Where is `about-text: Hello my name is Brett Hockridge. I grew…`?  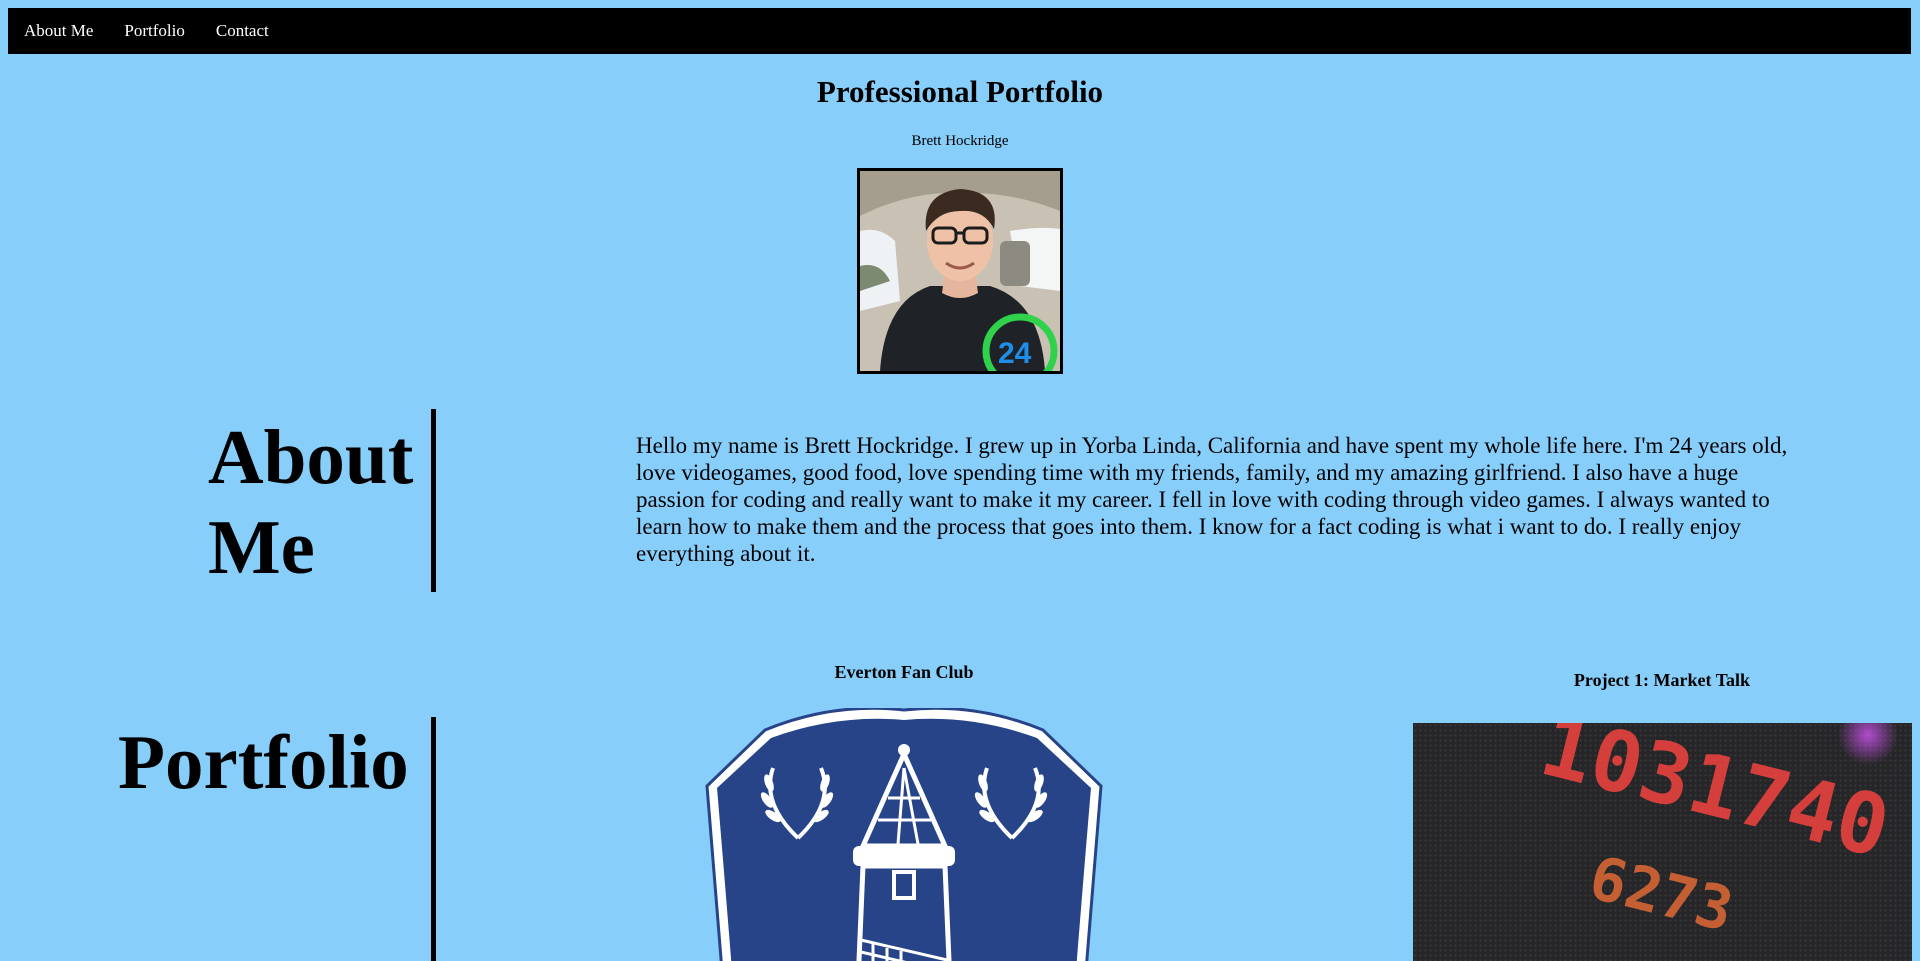
about-text: Hello my name is Brett Hockridge. I grew… is located at coordinates (1212, 499).